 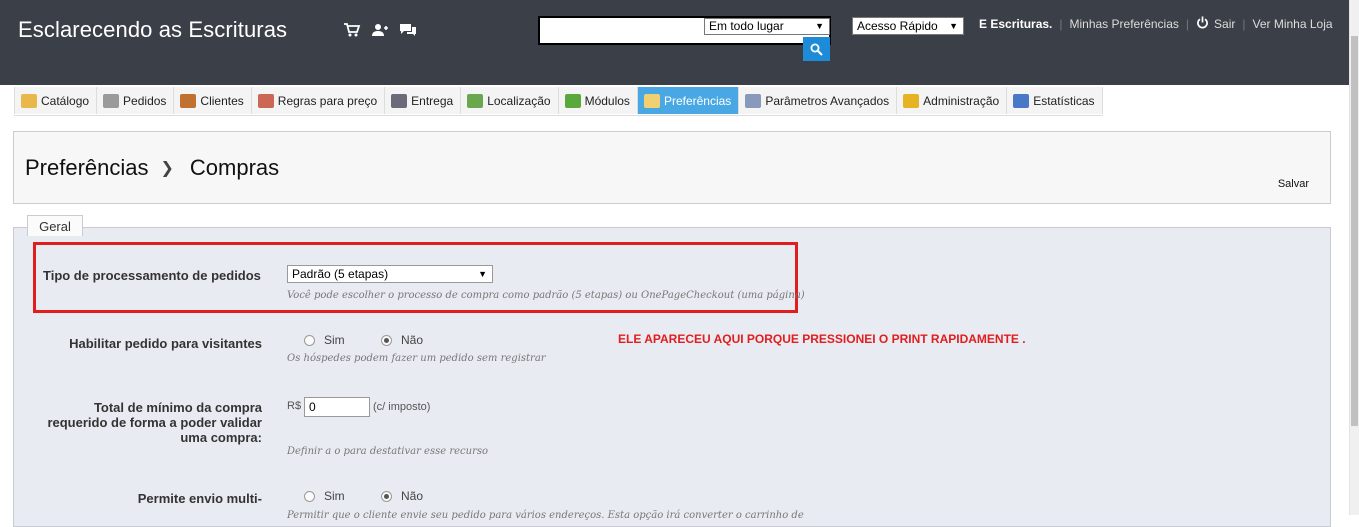 I want to click on breadcrumb-current: Compras, so click(x=234, y=167).